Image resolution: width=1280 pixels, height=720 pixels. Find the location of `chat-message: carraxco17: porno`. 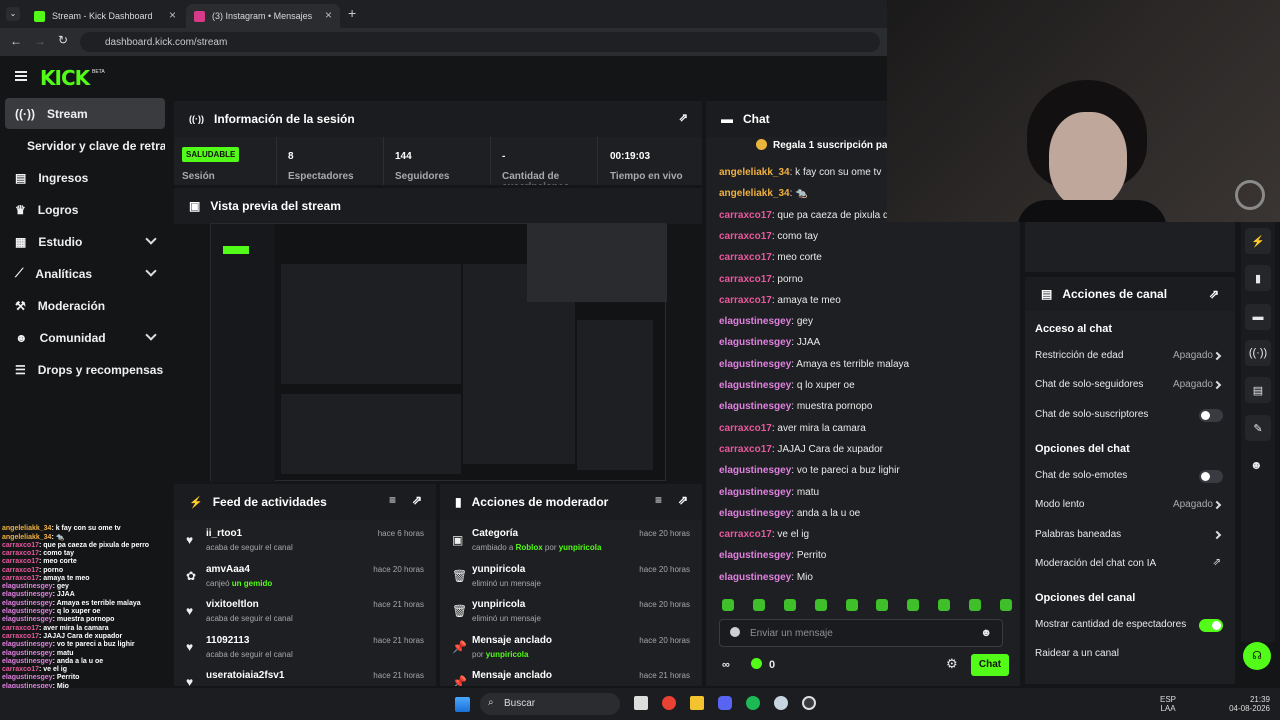

chat-message: carraxco17: porno is located at coordinates (761, 279).